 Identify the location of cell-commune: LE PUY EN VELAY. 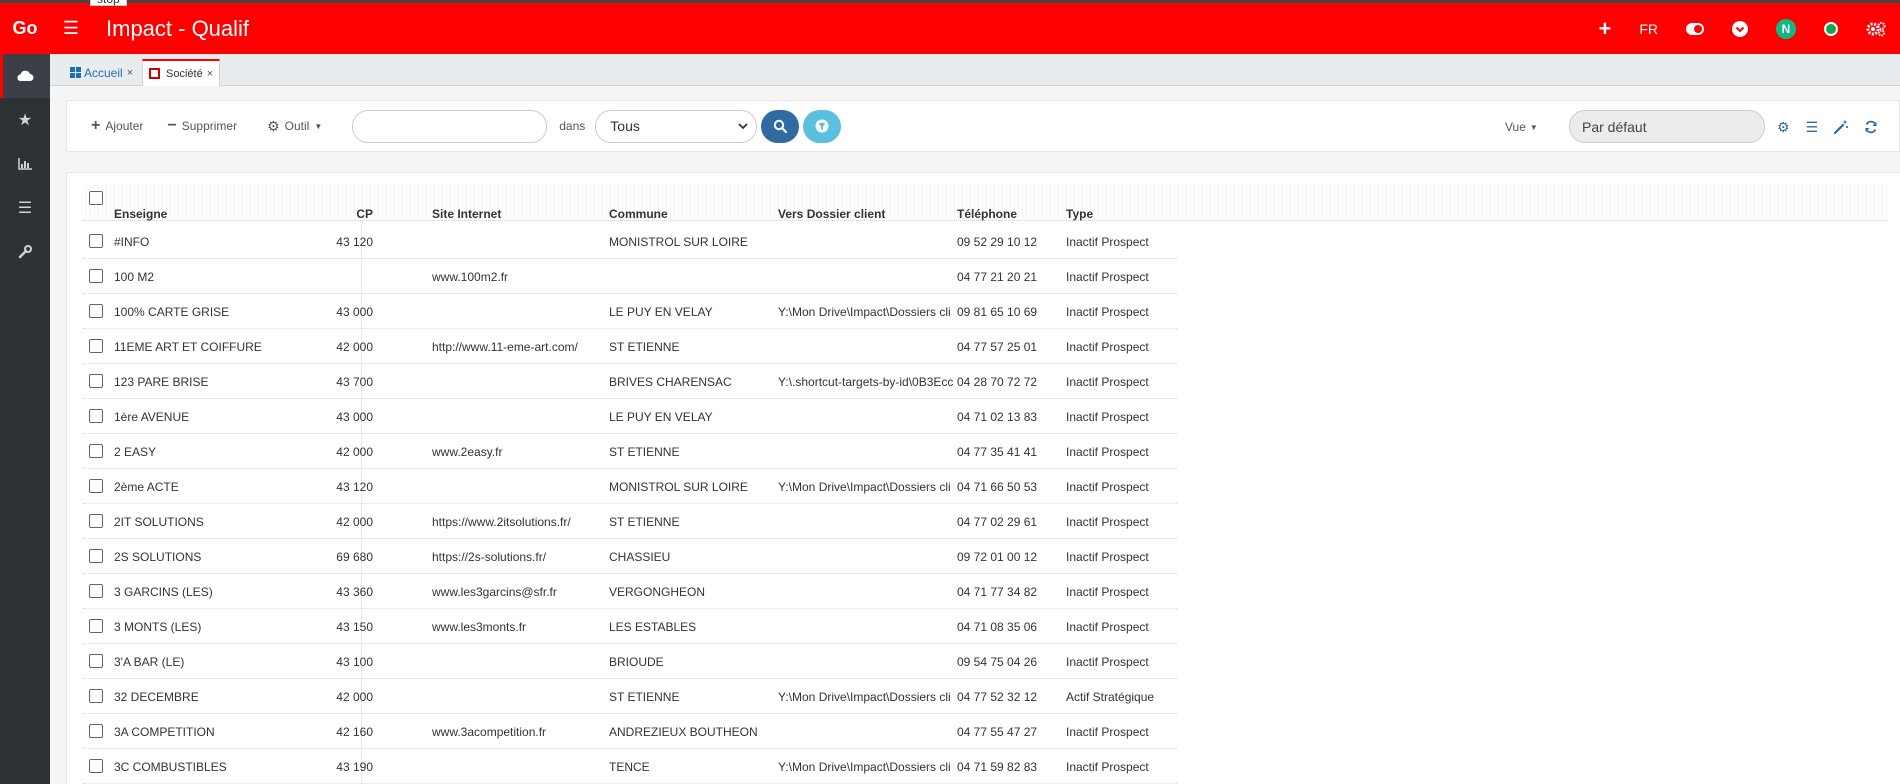
(661, 417).